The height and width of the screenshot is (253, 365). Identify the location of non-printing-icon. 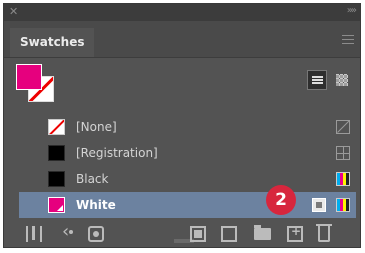
(343, 127).